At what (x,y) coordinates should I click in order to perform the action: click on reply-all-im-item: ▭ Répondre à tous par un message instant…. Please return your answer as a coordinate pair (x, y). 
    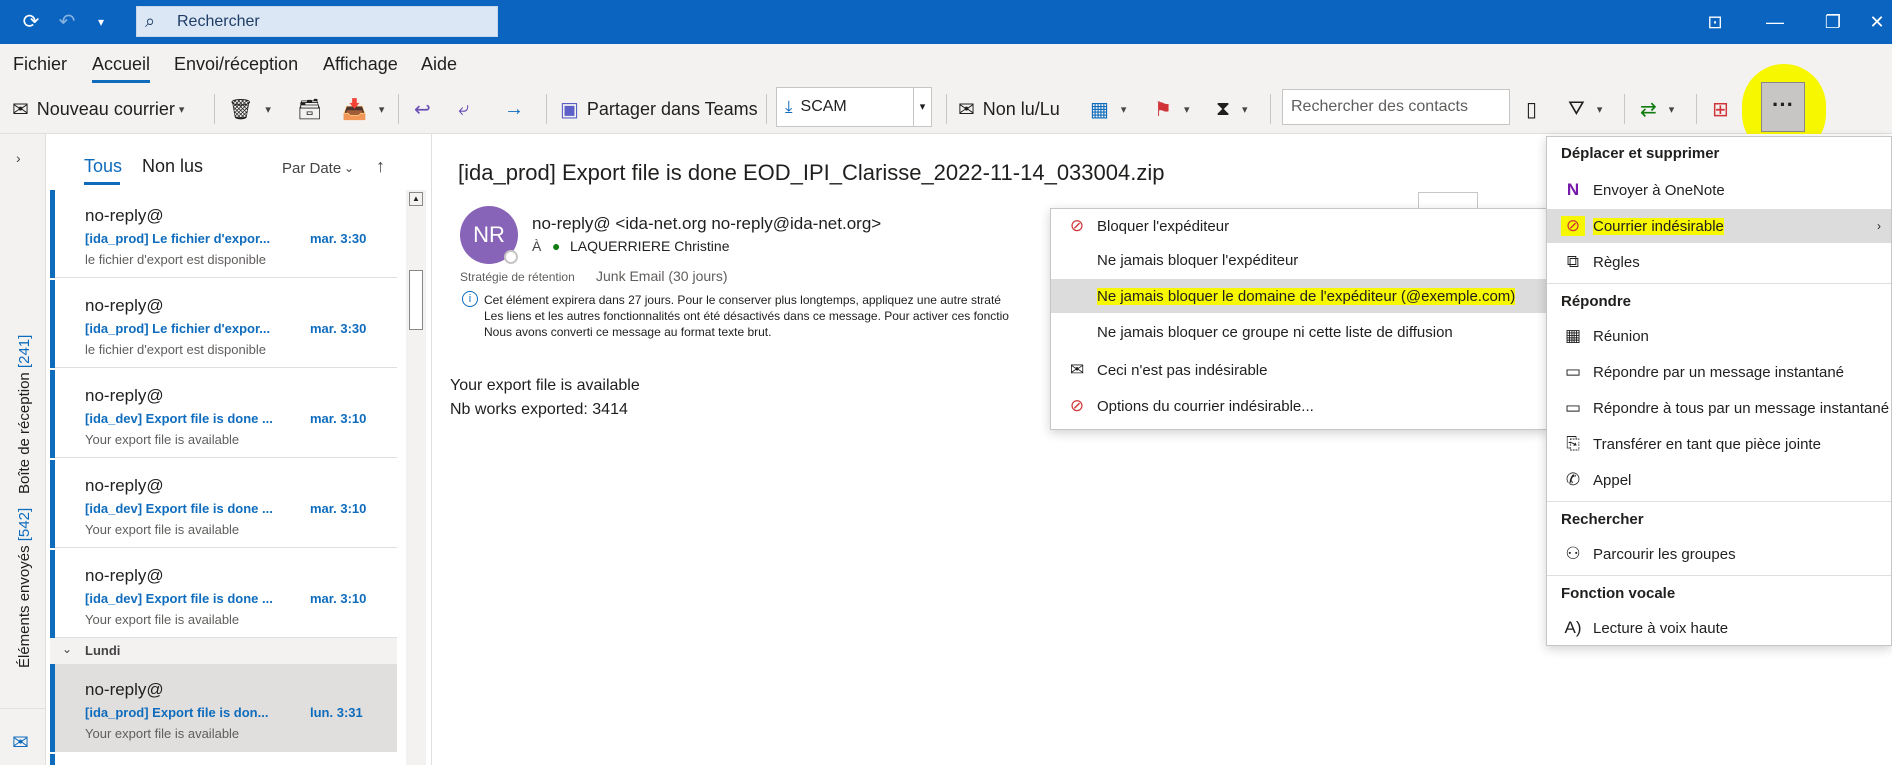
    Looking at the image, I should click on (1719, 408).